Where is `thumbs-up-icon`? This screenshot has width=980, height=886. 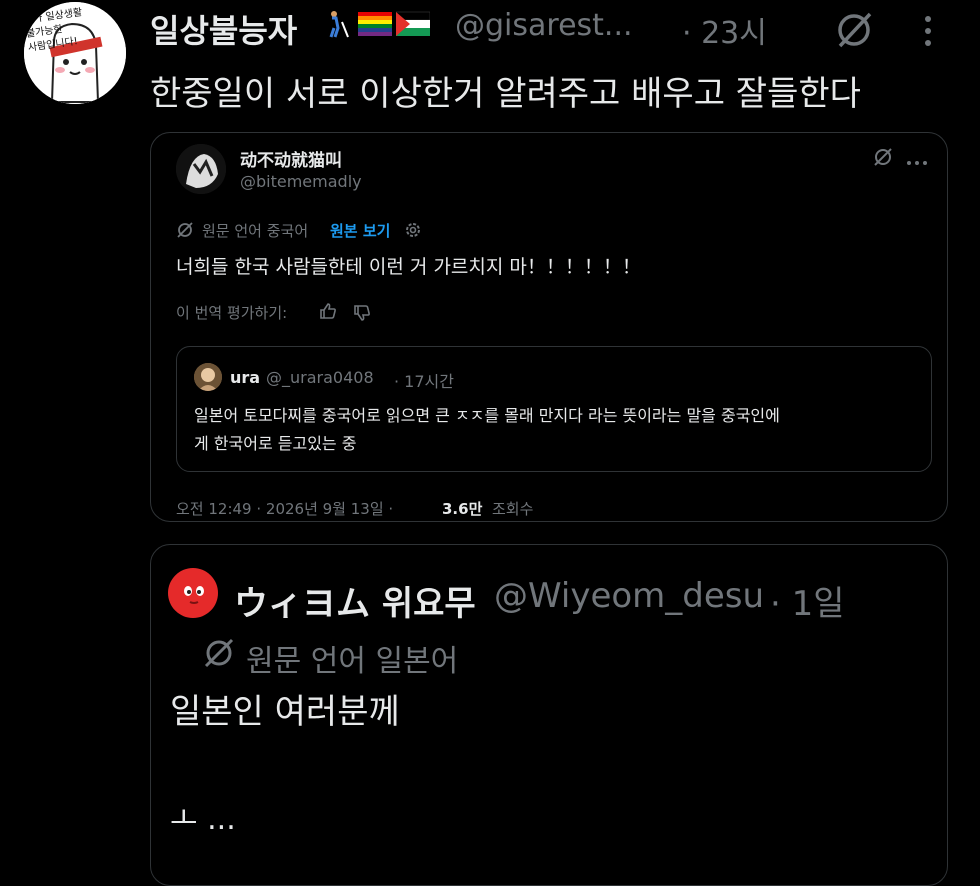 thumbs-up-icon is located at coordinates (328, 313).